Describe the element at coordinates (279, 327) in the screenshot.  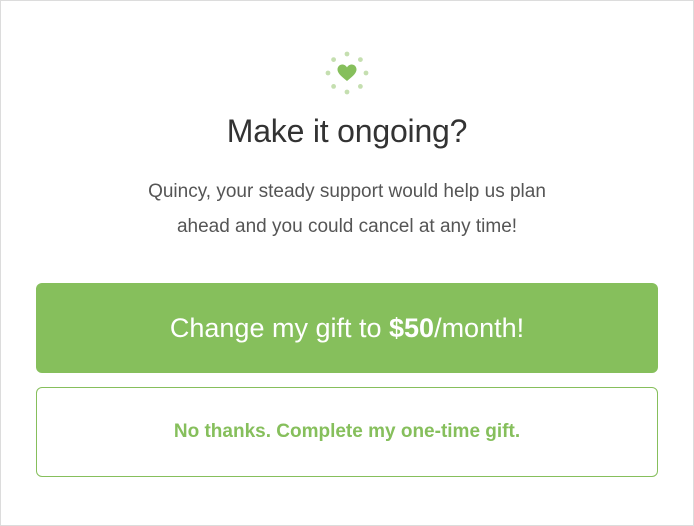
I see `upgrade-button-prefix: Change my gift to` at that location.